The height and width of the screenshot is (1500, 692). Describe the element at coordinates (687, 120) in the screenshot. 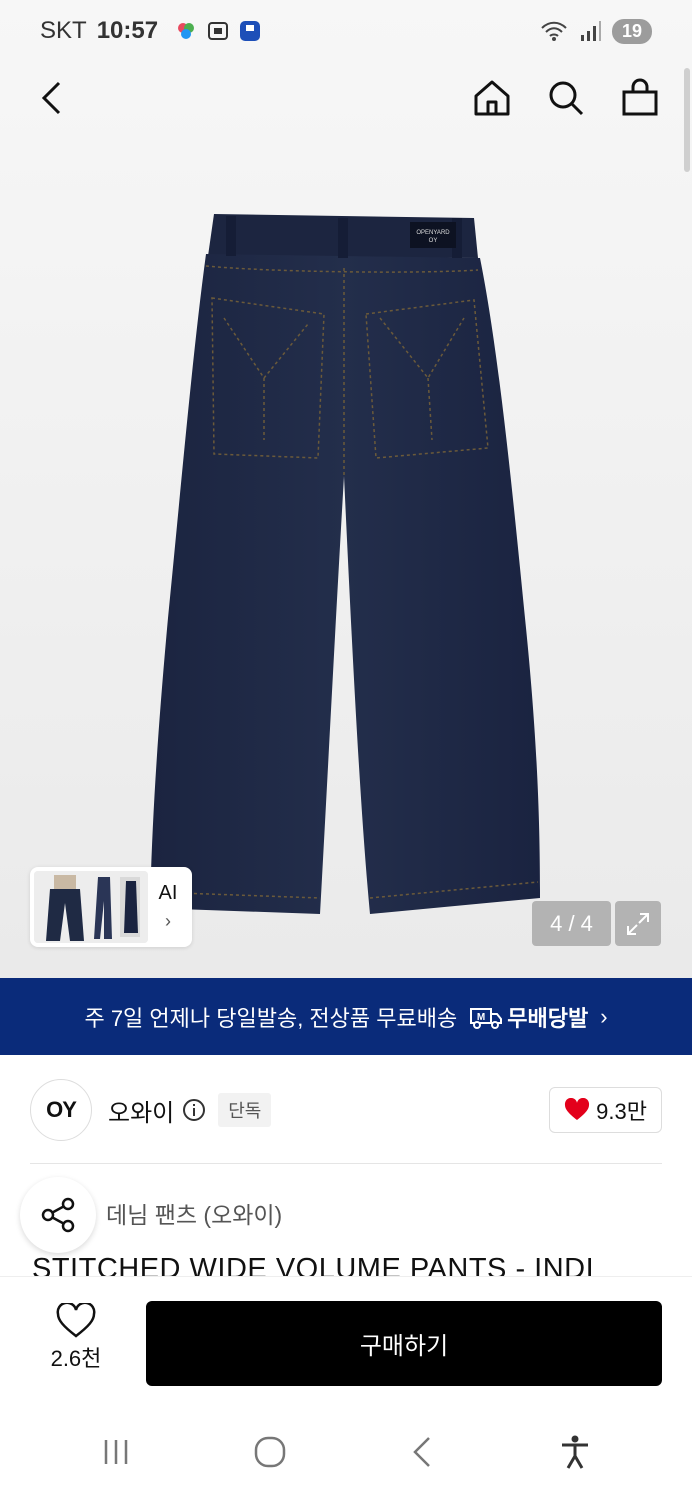

I see `scrollbar-thumb` at that location.